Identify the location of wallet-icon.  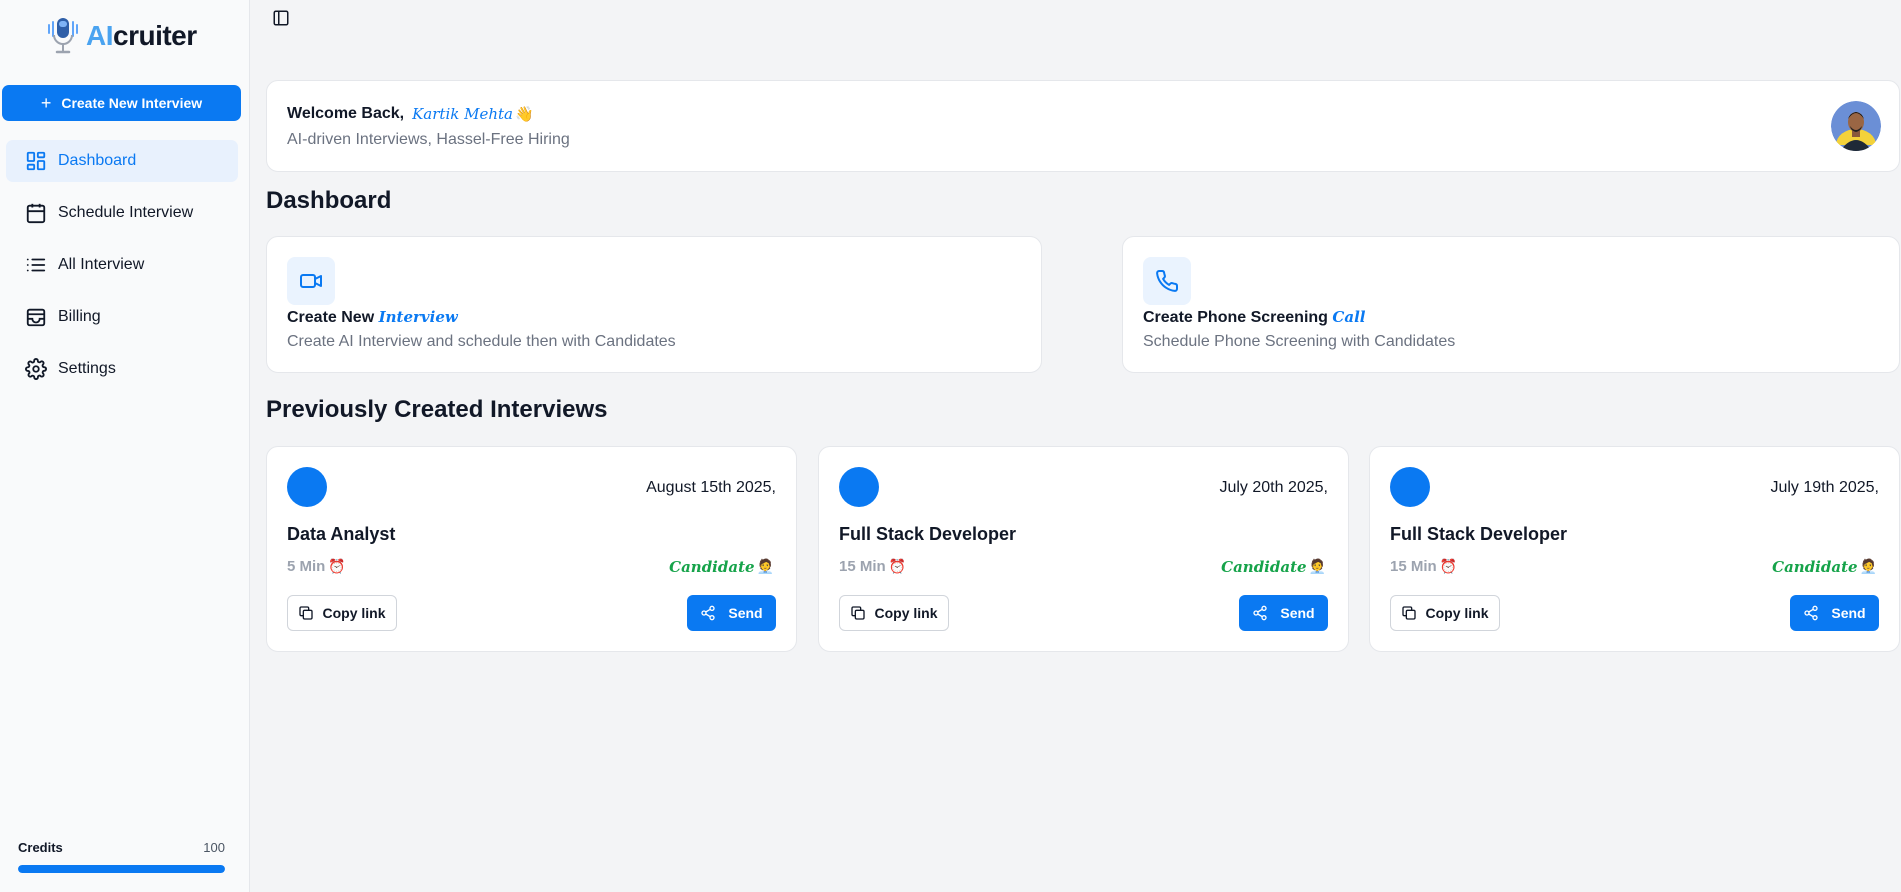
(36, 317).